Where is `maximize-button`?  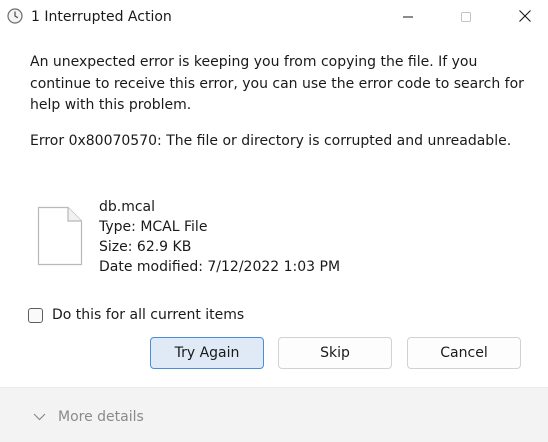 maximize-button is located at coordinates (466, 17).